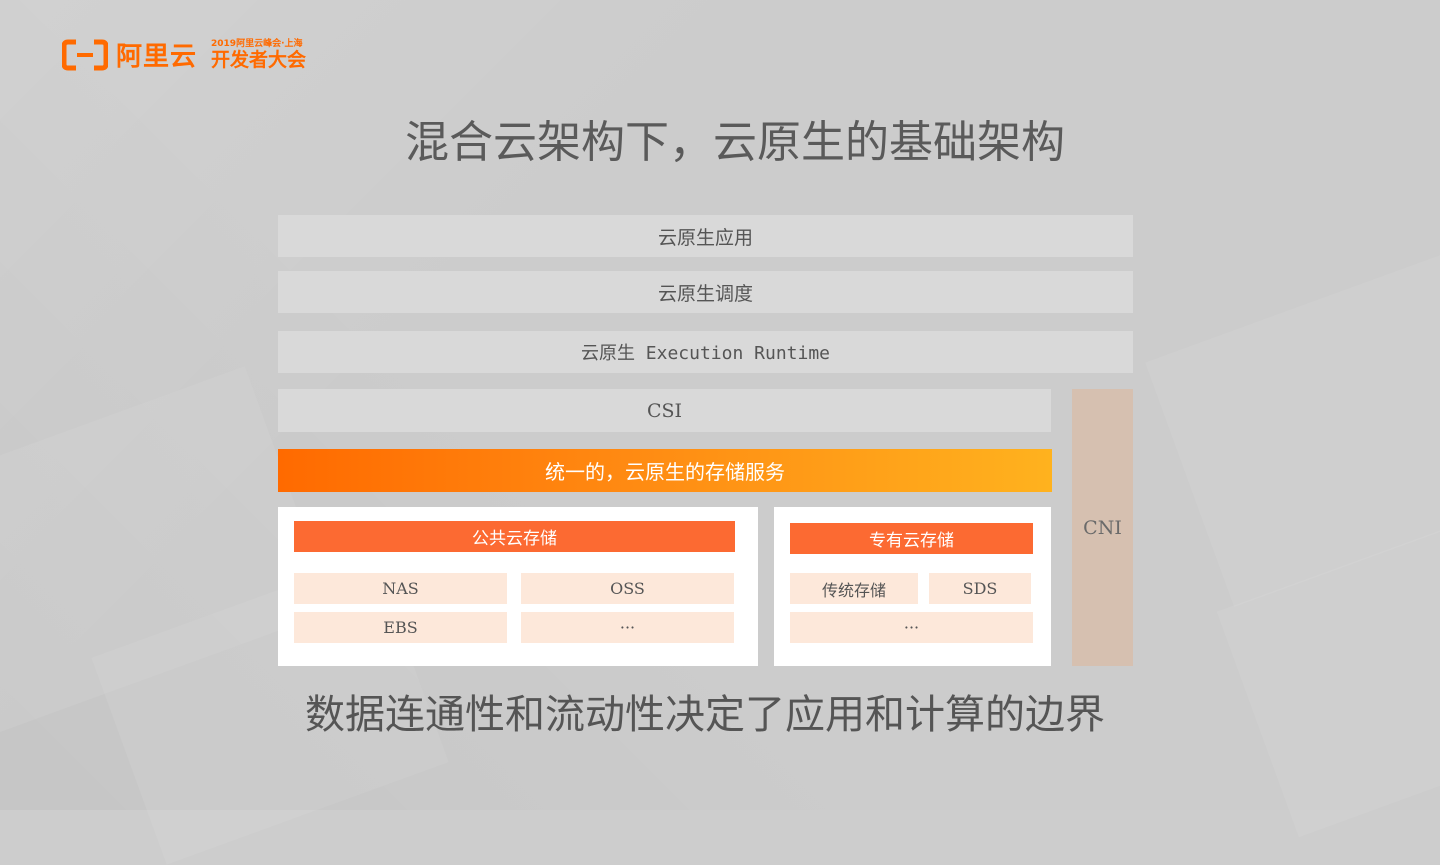  What do you see at coordinates (980, 588) in the screenshot?
I see `private-cloud-item: SDS` at bounding box center [980, 588].